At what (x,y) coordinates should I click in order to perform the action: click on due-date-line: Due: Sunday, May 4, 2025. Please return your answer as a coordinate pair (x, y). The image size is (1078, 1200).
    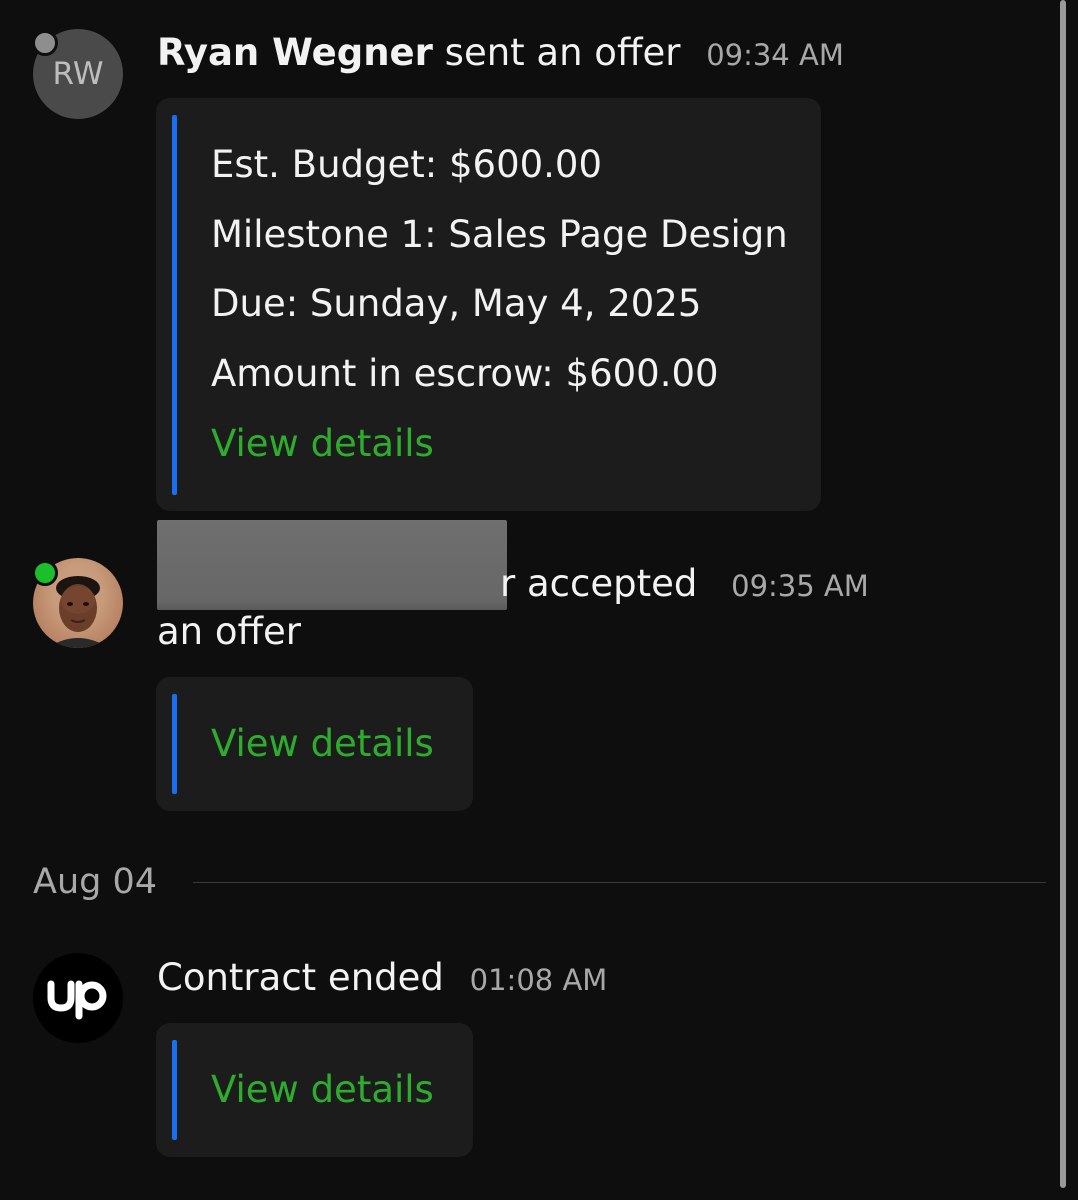
    Looking at the image, I should click on (456, 303).